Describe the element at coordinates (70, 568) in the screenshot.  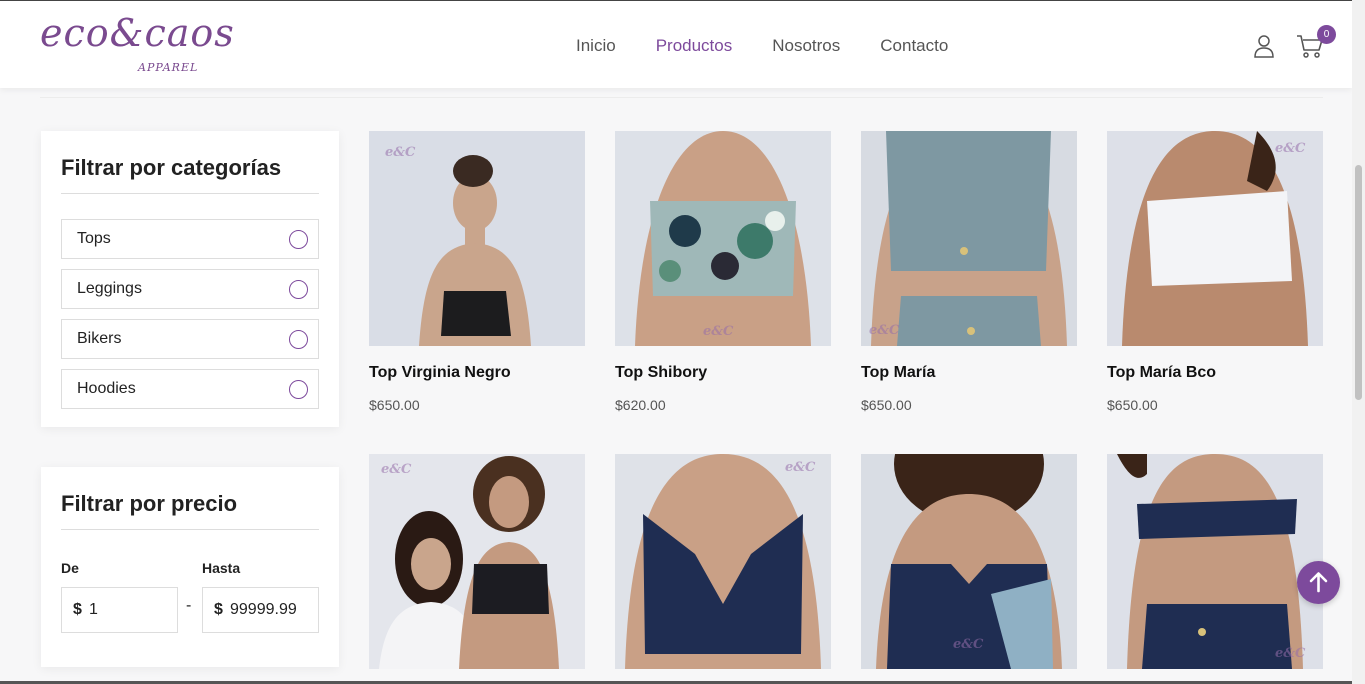
I see `price-from-label: De` at that location.